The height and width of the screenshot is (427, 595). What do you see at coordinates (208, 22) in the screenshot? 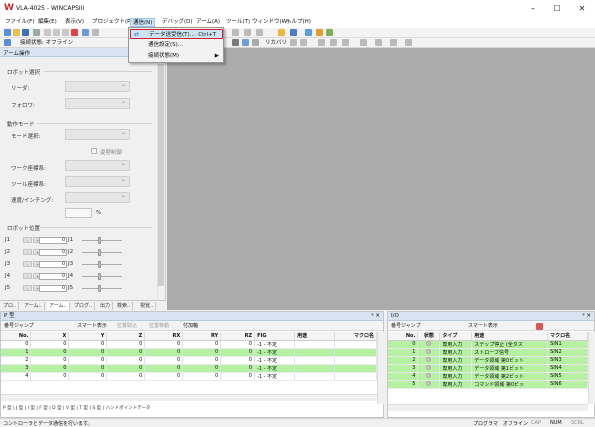
I see `menu-arm: アーム(A)` at bounding box center [208, 22].